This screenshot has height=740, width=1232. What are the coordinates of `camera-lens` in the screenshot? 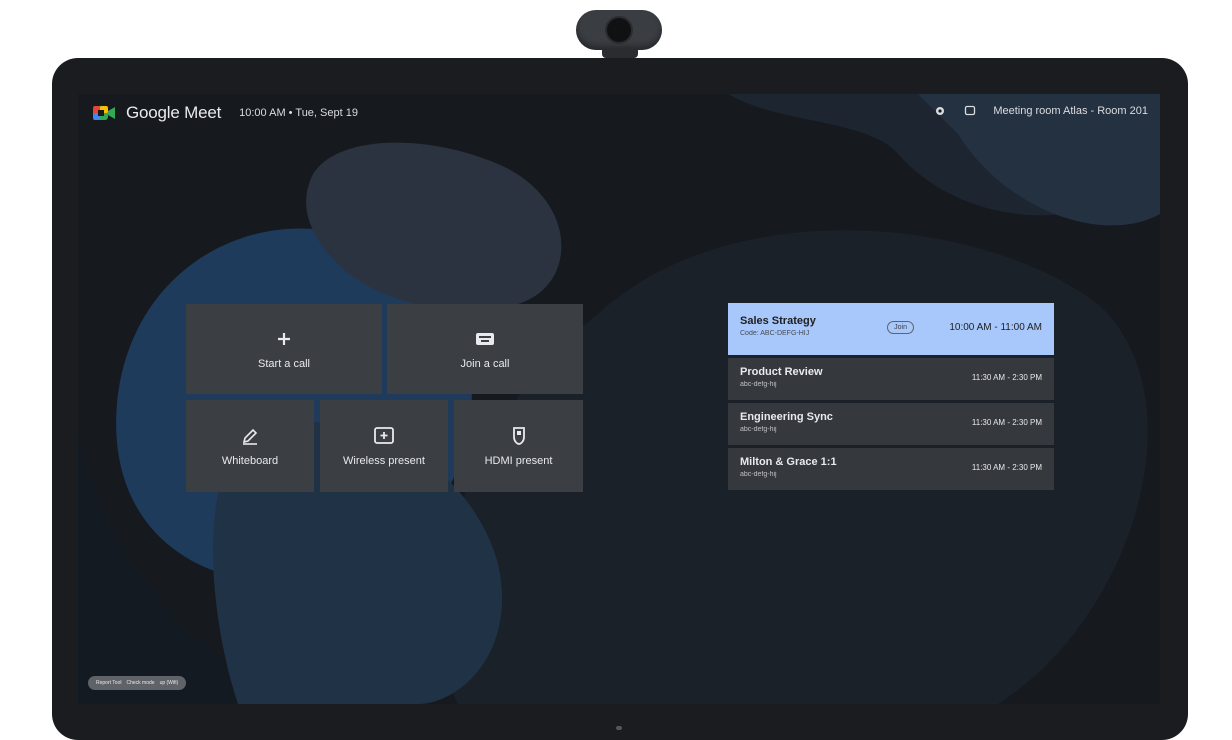 It's located at (619, 30).